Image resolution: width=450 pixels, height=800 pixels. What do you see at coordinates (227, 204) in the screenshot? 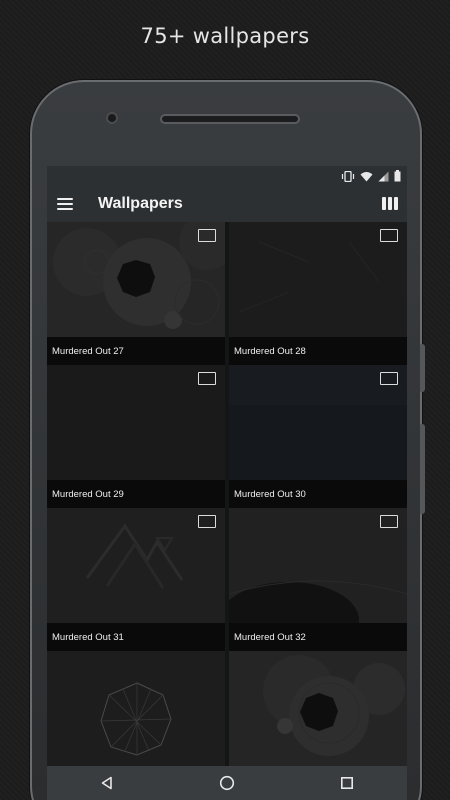
I see `app-bar: Wallpapers` at bounding box center [227, 204].